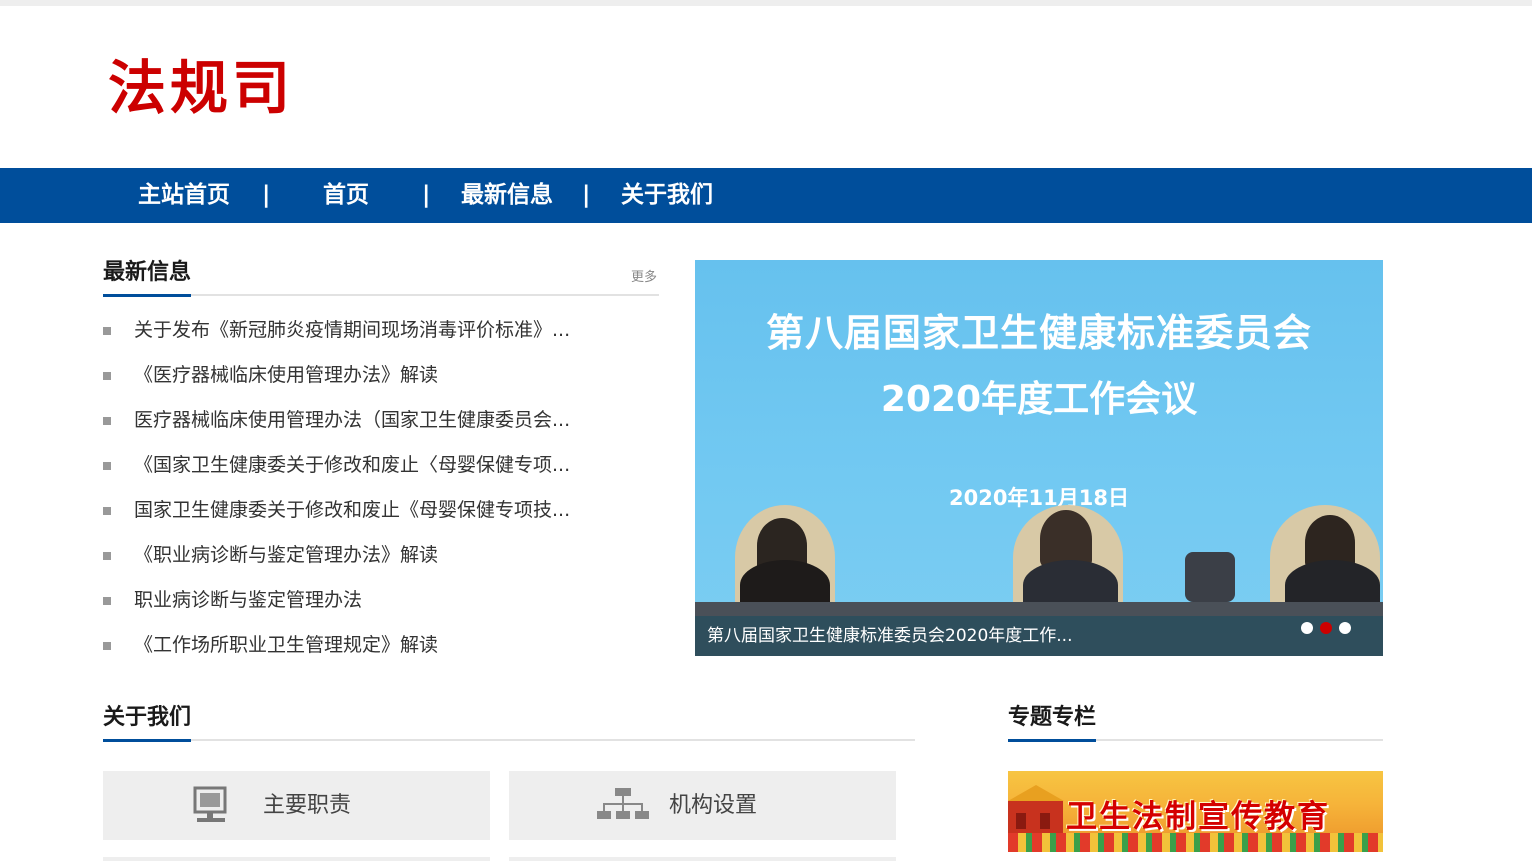 The height and width of the screenshot is (861, 1532). Describe the element at coordinates (307, 805) in the screenshot. I see `card-label: 主要职责` at that location.